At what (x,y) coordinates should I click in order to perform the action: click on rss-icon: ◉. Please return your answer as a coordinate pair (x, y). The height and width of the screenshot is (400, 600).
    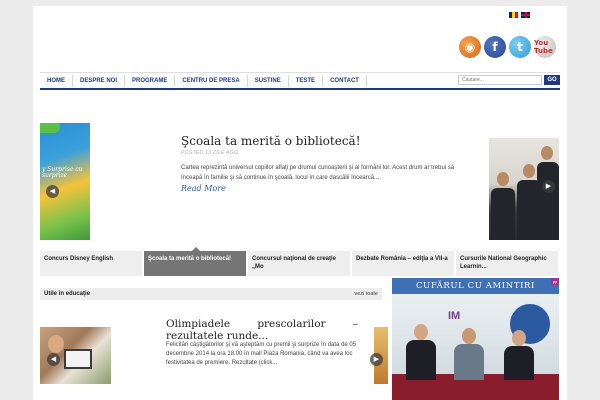
    Looking at the image, I should click on (470, 47).